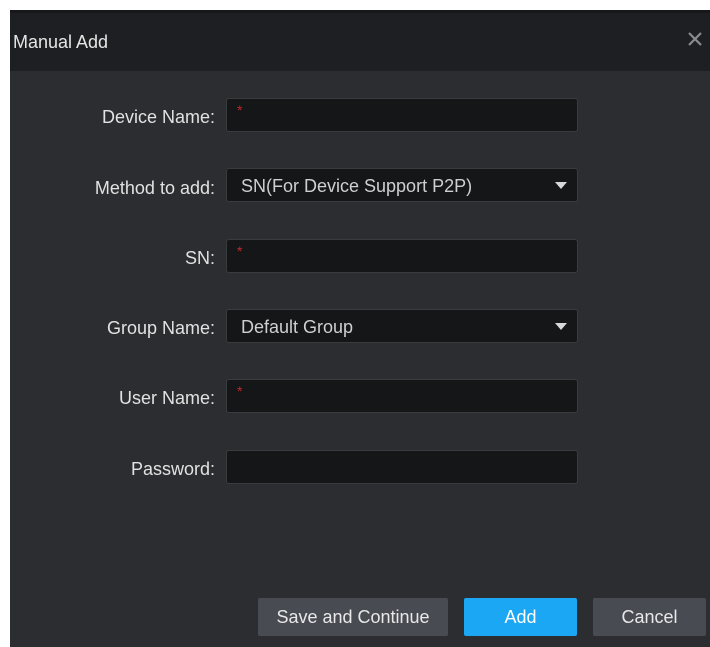  What do you see at coordinates (402, 256) in the screenshot?
I see `sn-input: *` at bounding box center [402, 256].